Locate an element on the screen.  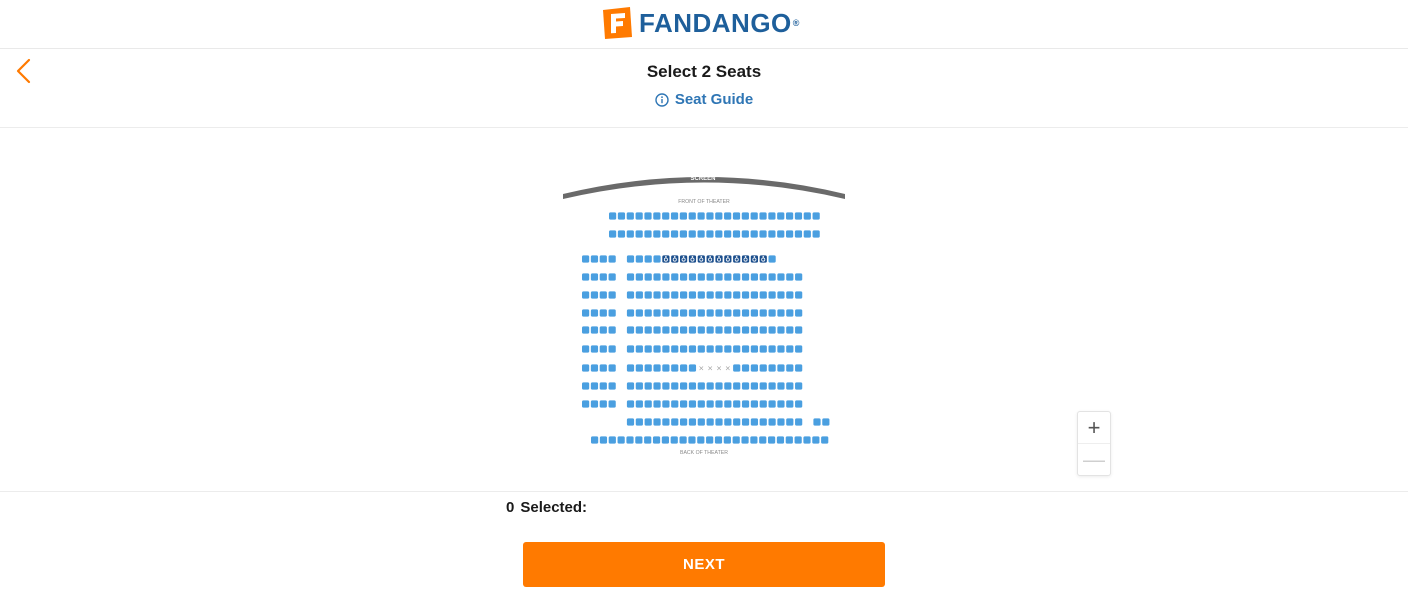
seat-guide-link: Seat Guide is located at coordinates (704, 101).